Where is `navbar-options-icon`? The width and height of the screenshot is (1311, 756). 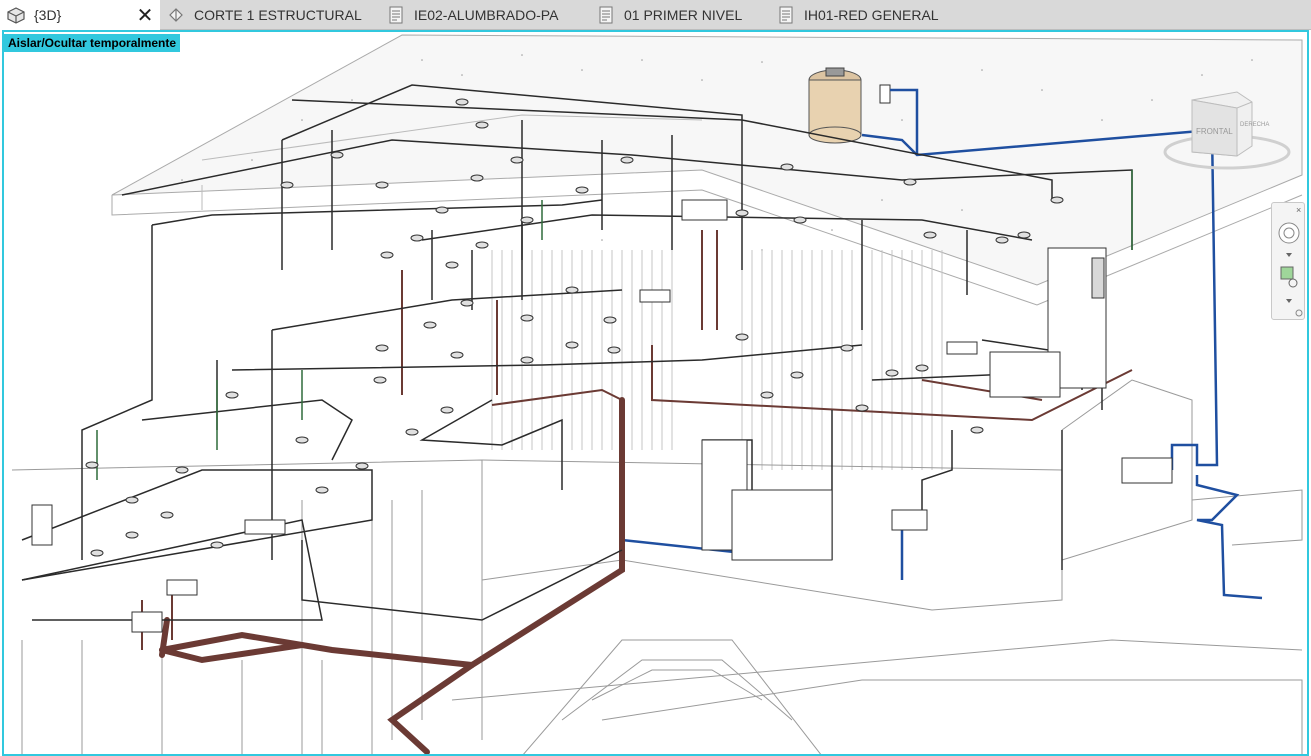 navbar-options-icon is located at coordinates (1299, 313).